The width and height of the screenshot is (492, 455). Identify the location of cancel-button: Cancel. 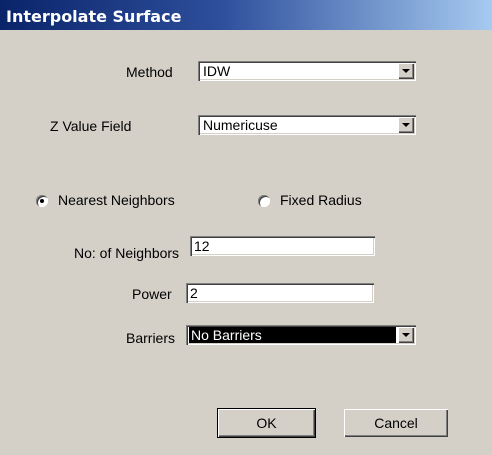
(396, 423).